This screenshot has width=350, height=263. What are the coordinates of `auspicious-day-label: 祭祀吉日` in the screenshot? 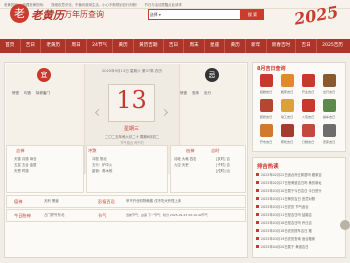 It's located at (287, 141).